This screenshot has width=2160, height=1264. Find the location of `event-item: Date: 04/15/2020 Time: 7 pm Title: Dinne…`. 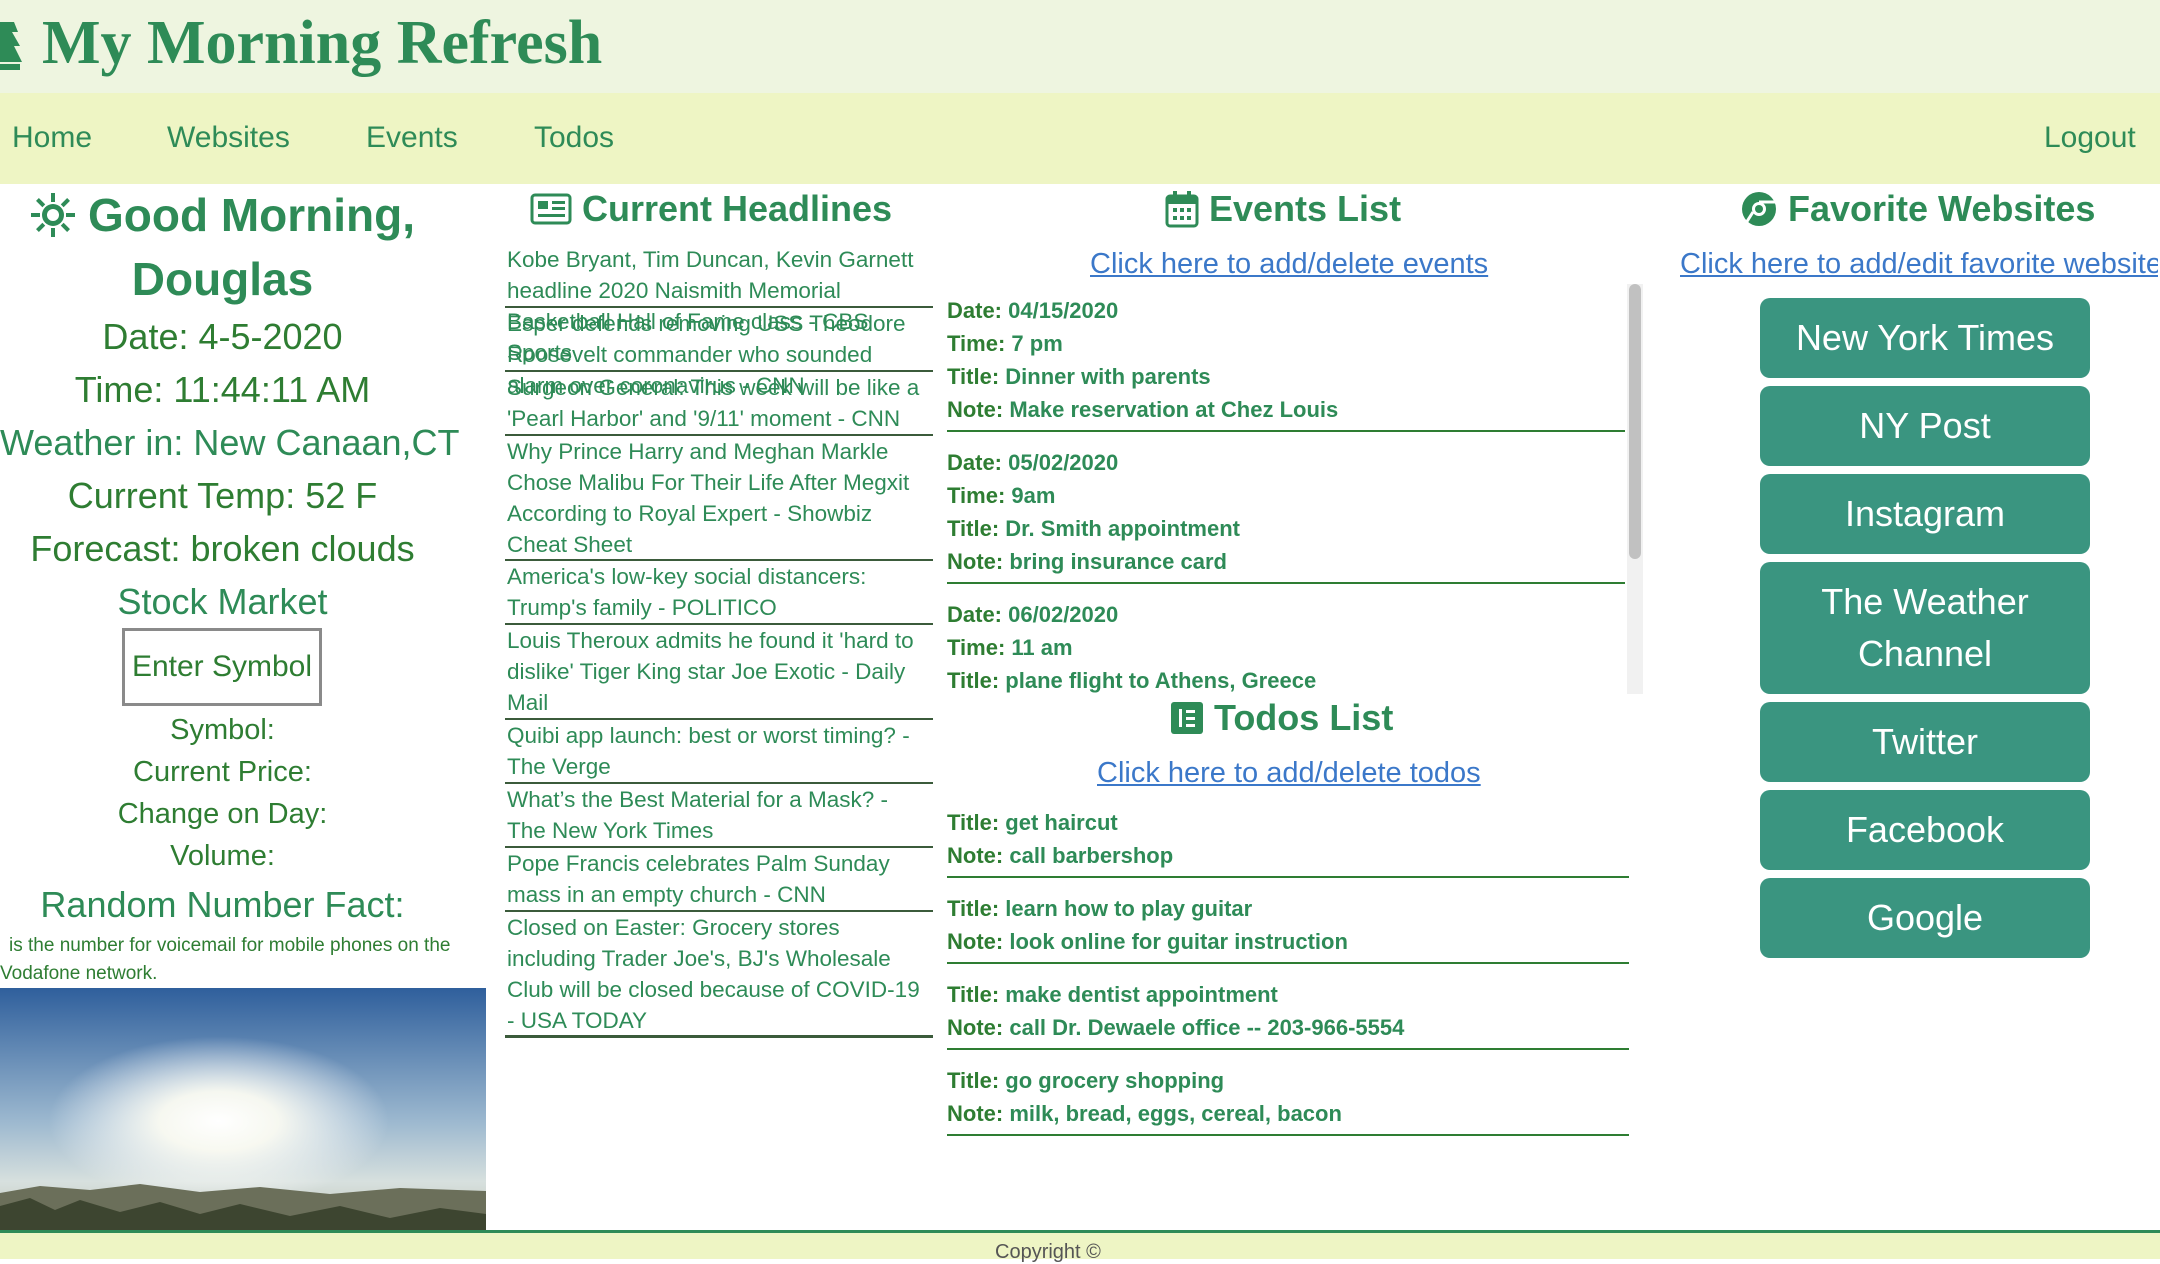

event-item: Date: 04/15/2020 Time: 7 pm Title: Dinne… is located at coordinates (1286, 363).